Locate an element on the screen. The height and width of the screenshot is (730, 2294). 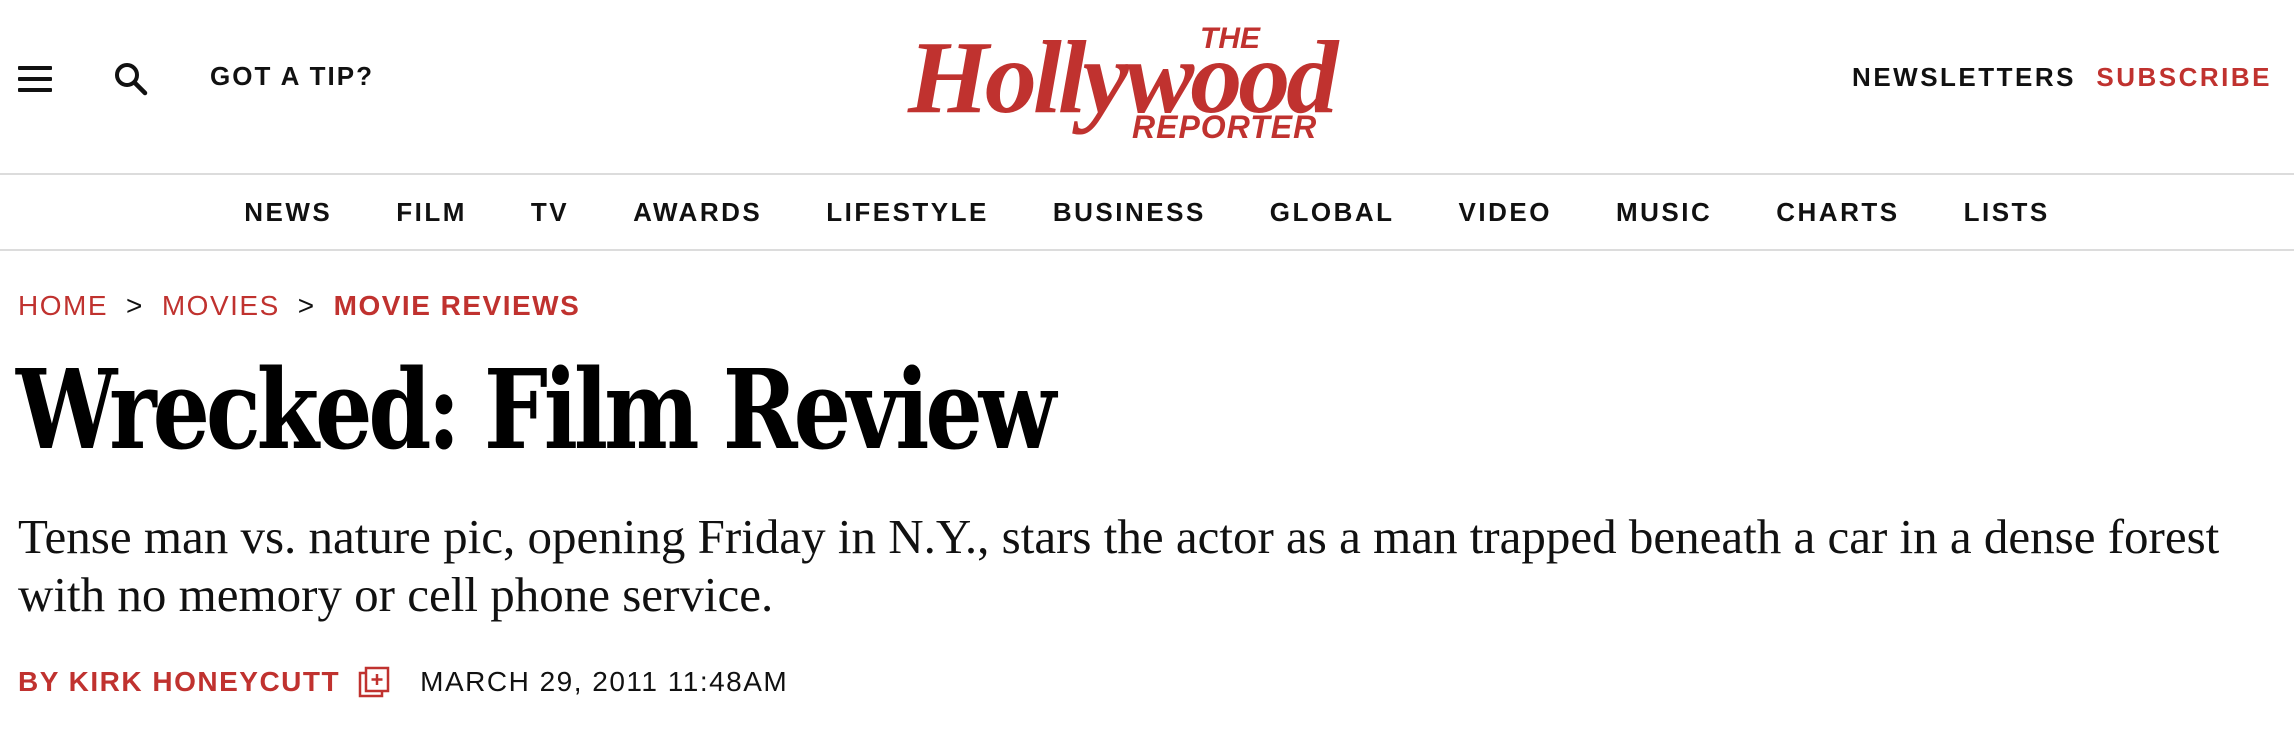
nav-item-lists: LISTS is located at coordinates (2007, 212).